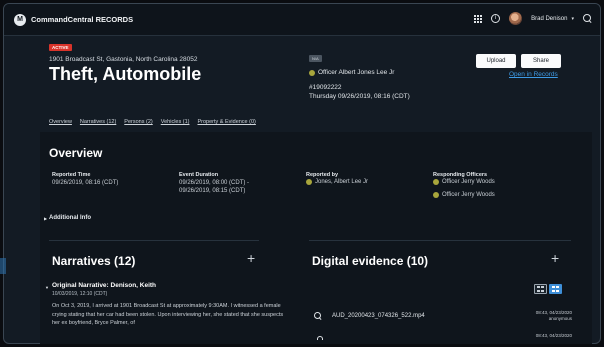 The image size is (604, 347). I want to click on evidence-file-meta: 08:43, 04/23/2020 anonymous, so click(546, 316).